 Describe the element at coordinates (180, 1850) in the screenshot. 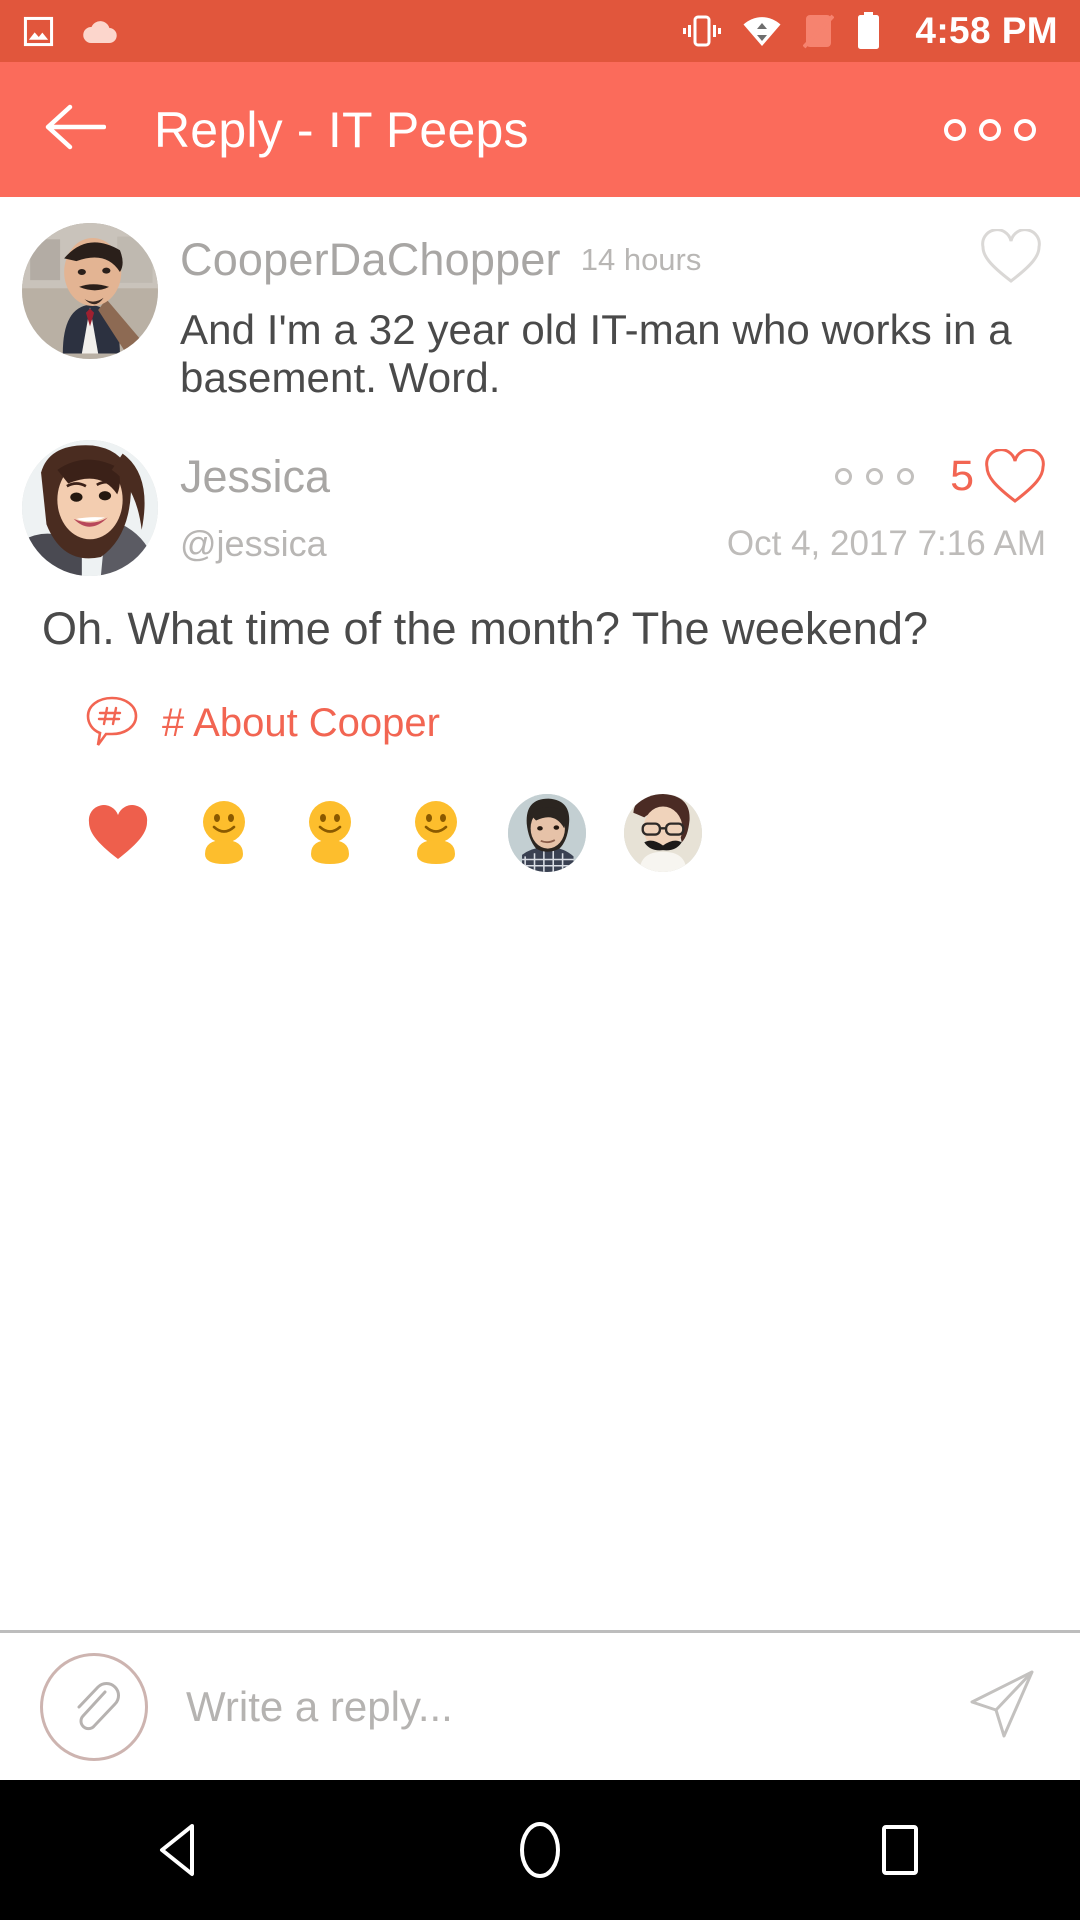

I see `nav-back-icon` at that location.